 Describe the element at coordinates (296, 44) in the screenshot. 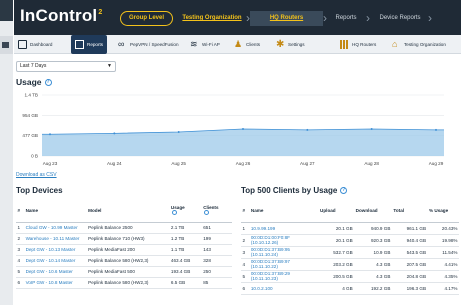

I see `nav-label: Settings` at that location.